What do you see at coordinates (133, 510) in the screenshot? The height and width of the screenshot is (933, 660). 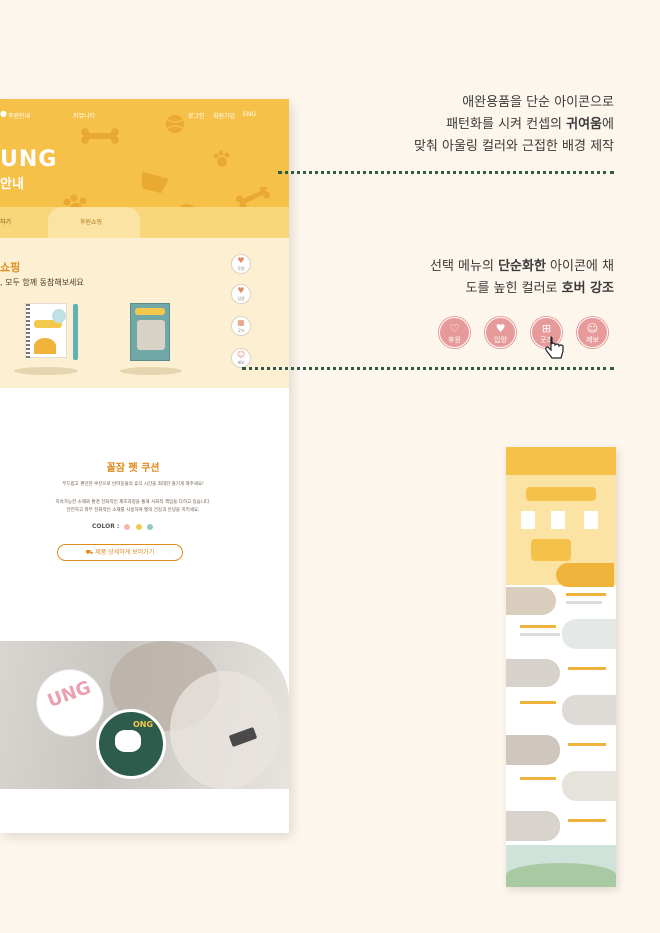 I see `product-desc-3: 안전하고 파부 친화적인 소재를 사용하여 펫의 건강과 안녕을 지키세요.` at bounding box center [133, 510].